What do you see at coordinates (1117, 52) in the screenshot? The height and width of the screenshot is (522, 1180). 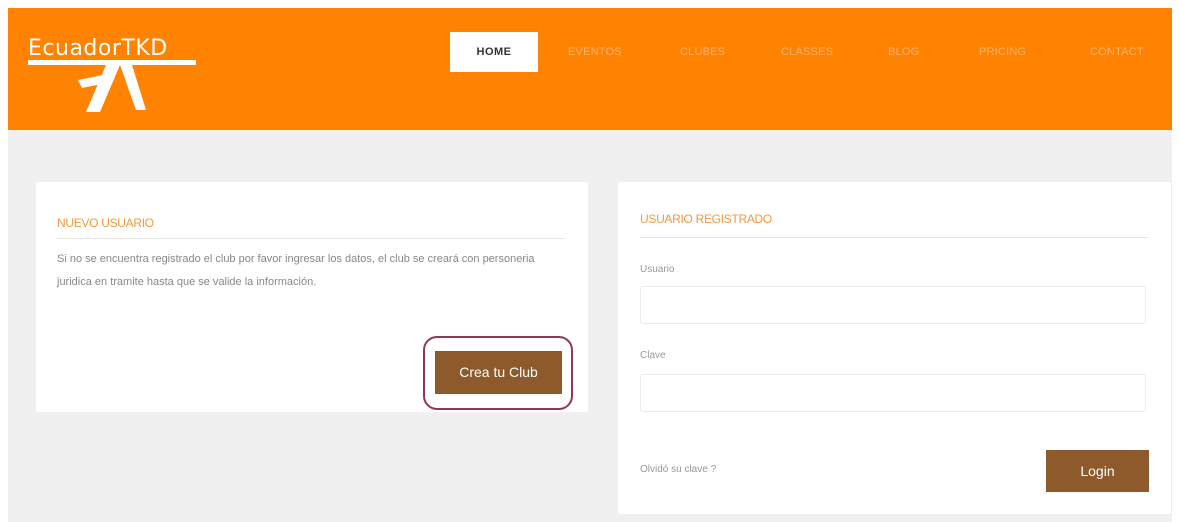 I see `nav-contact: CONTACT` at bounding box center [1117, 52].